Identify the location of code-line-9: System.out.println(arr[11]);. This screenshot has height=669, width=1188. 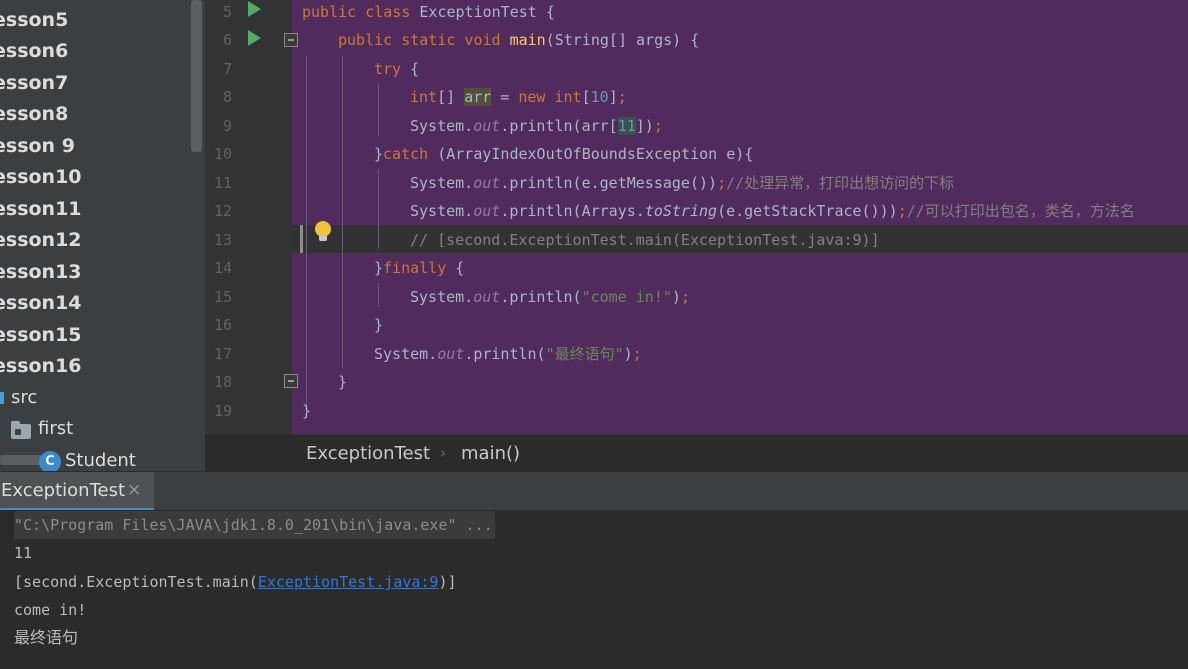
(536, 126).